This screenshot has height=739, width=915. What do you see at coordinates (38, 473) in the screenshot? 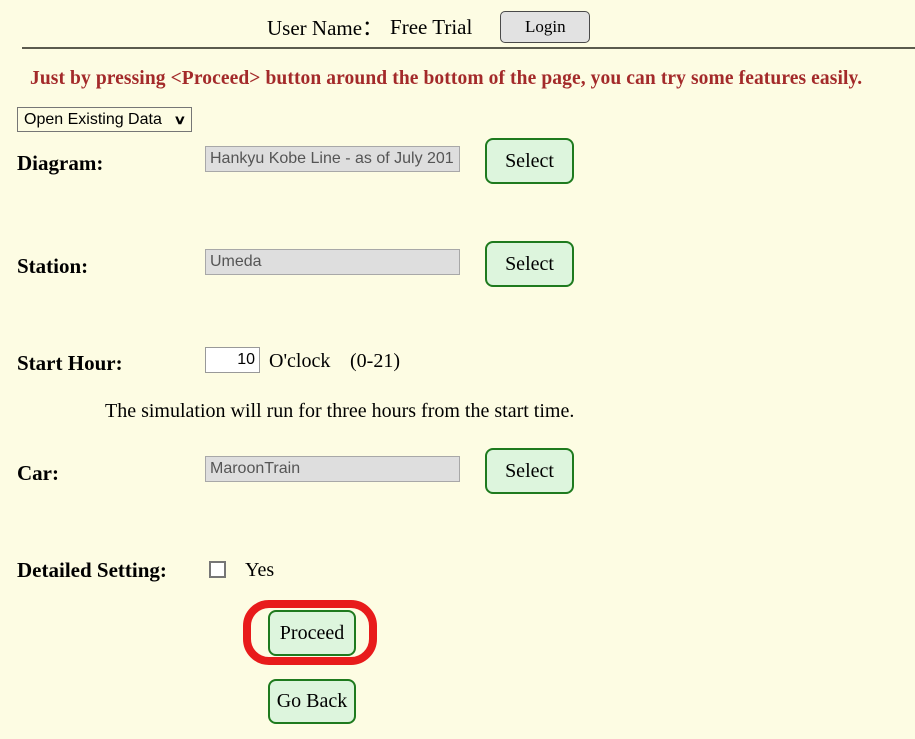
I see `car-label: Car:` at bounding box center [38, 473].